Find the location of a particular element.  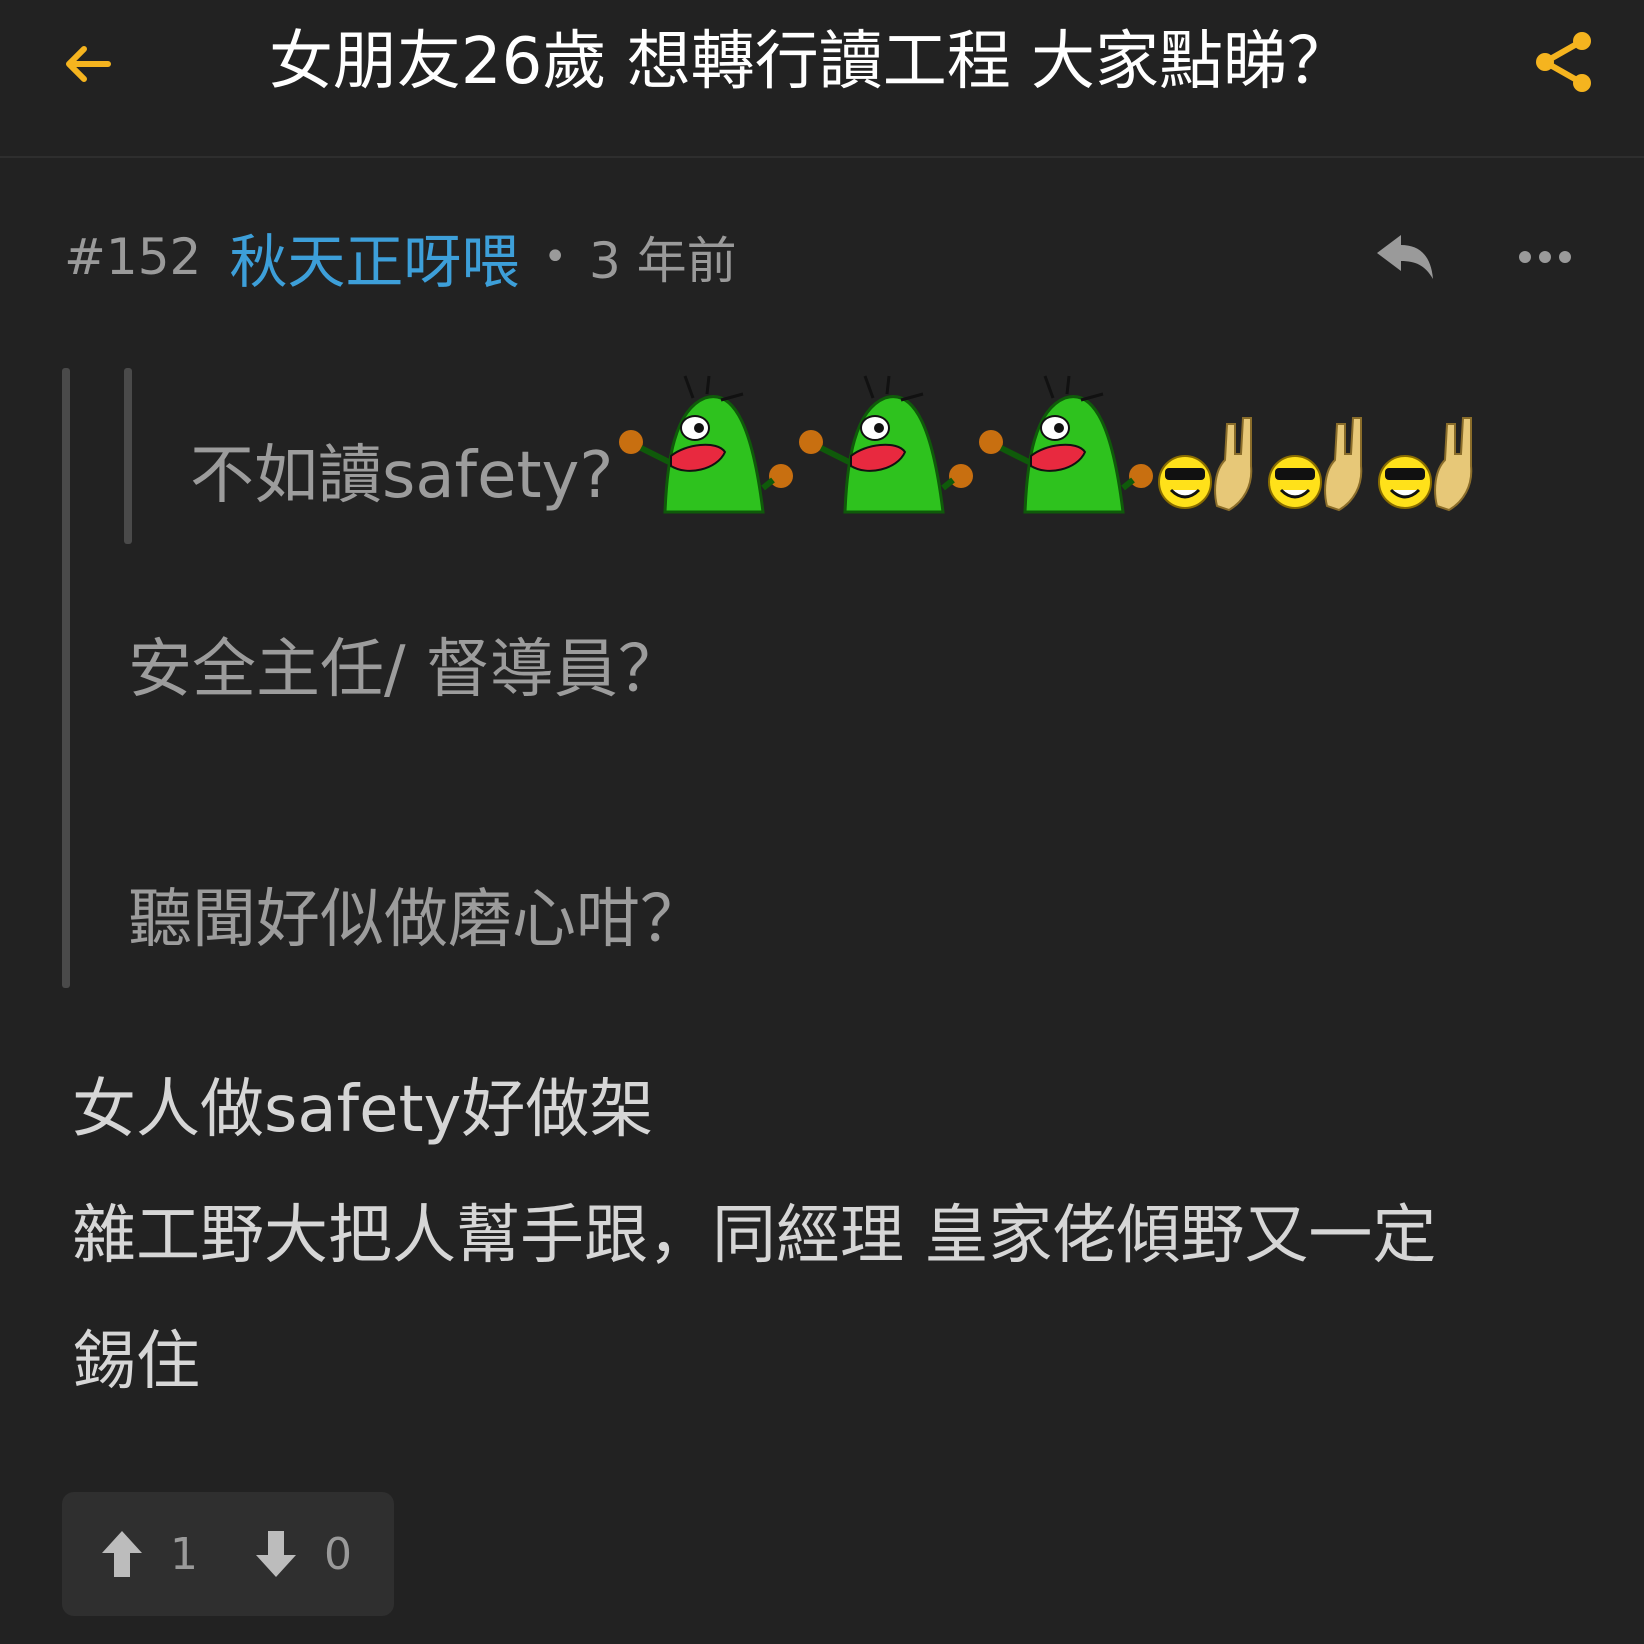

downvote-button: 0 is located at coordinates (303, 1554).